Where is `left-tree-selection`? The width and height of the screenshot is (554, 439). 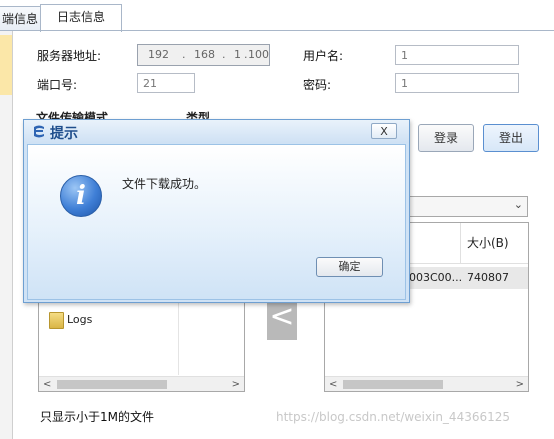
left-tree-selection is located at coordinates (6, 65).